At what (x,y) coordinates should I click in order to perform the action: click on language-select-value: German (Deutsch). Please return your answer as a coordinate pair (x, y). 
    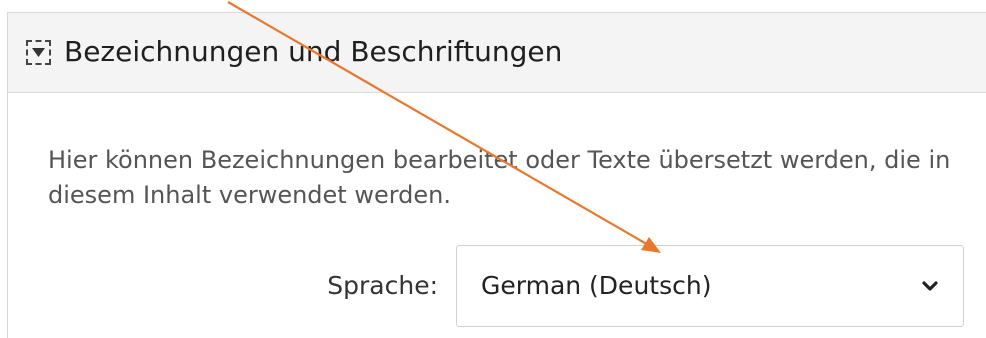
    Looking at the image, I should click on (596, 285).